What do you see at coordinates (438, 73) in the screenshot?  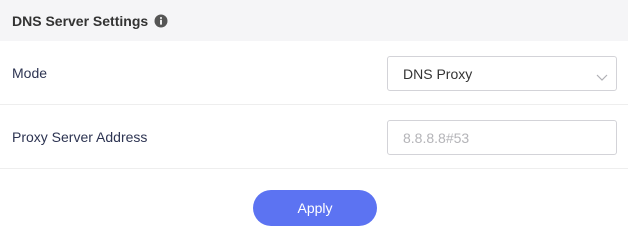 I see `mode-select-value: DNS Proxy` at bounding box center [438, 73].